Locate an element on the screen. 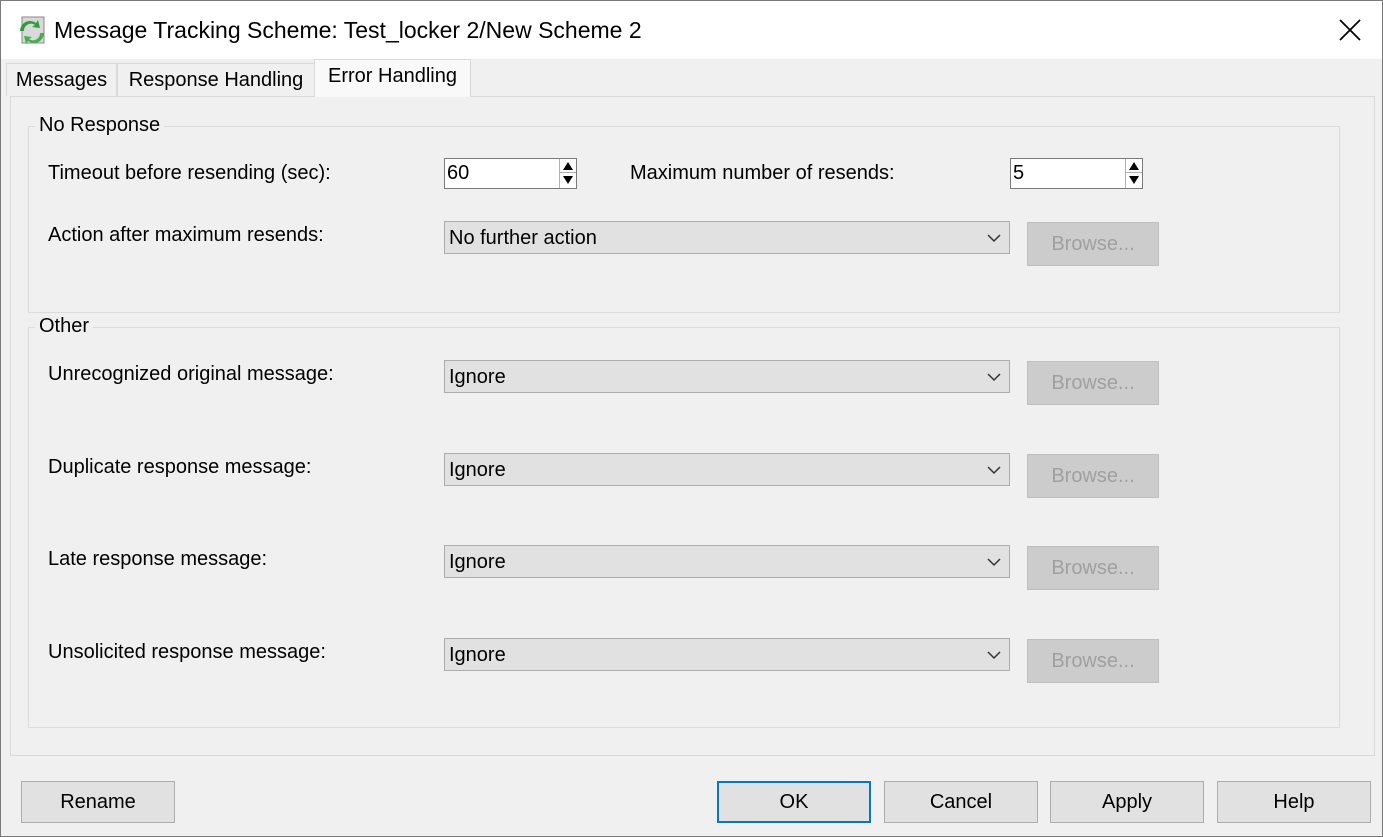 The width and height of the screenshot is (1383, 837). max-resends-spinbox: 5 is located at coordinates (1076, 173).